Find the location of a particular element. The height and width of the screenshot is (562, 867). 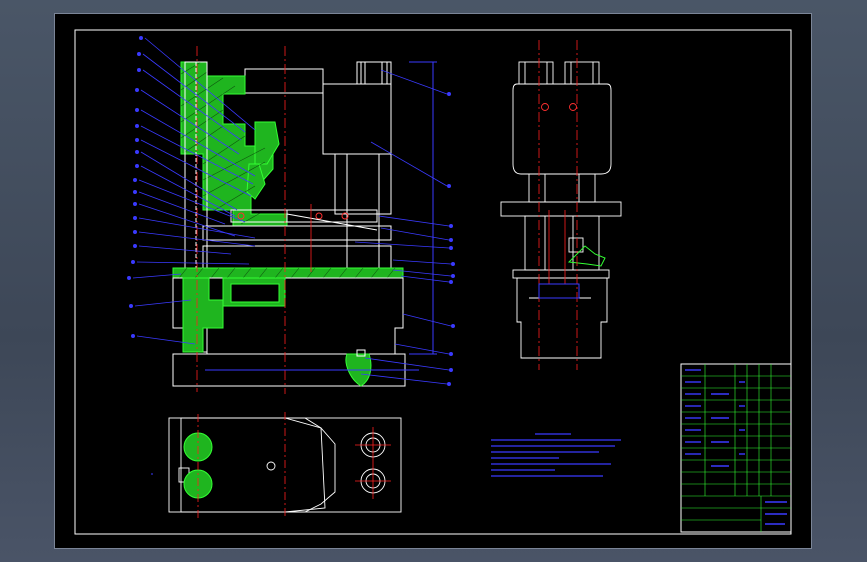

top-view-accents is located at coordinates (271, 465).